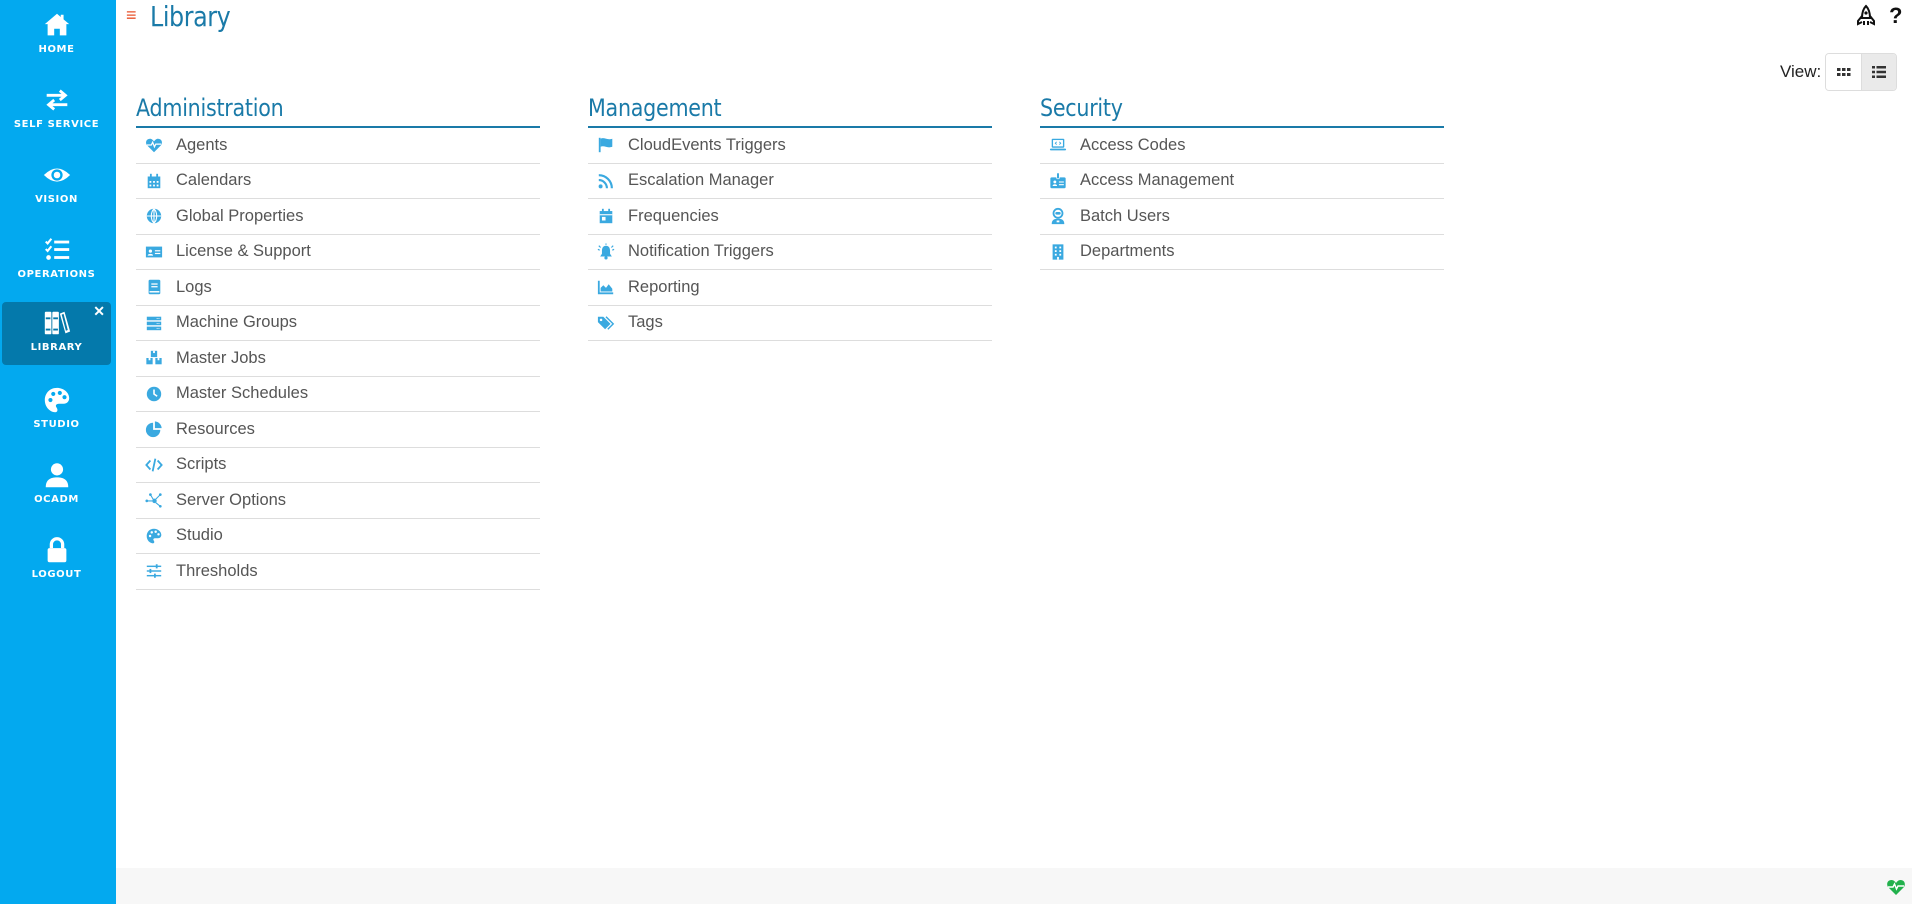 This screenshot has width=1912, height=904. I want to click on list-item-logs: Logs, so click(338, 288).